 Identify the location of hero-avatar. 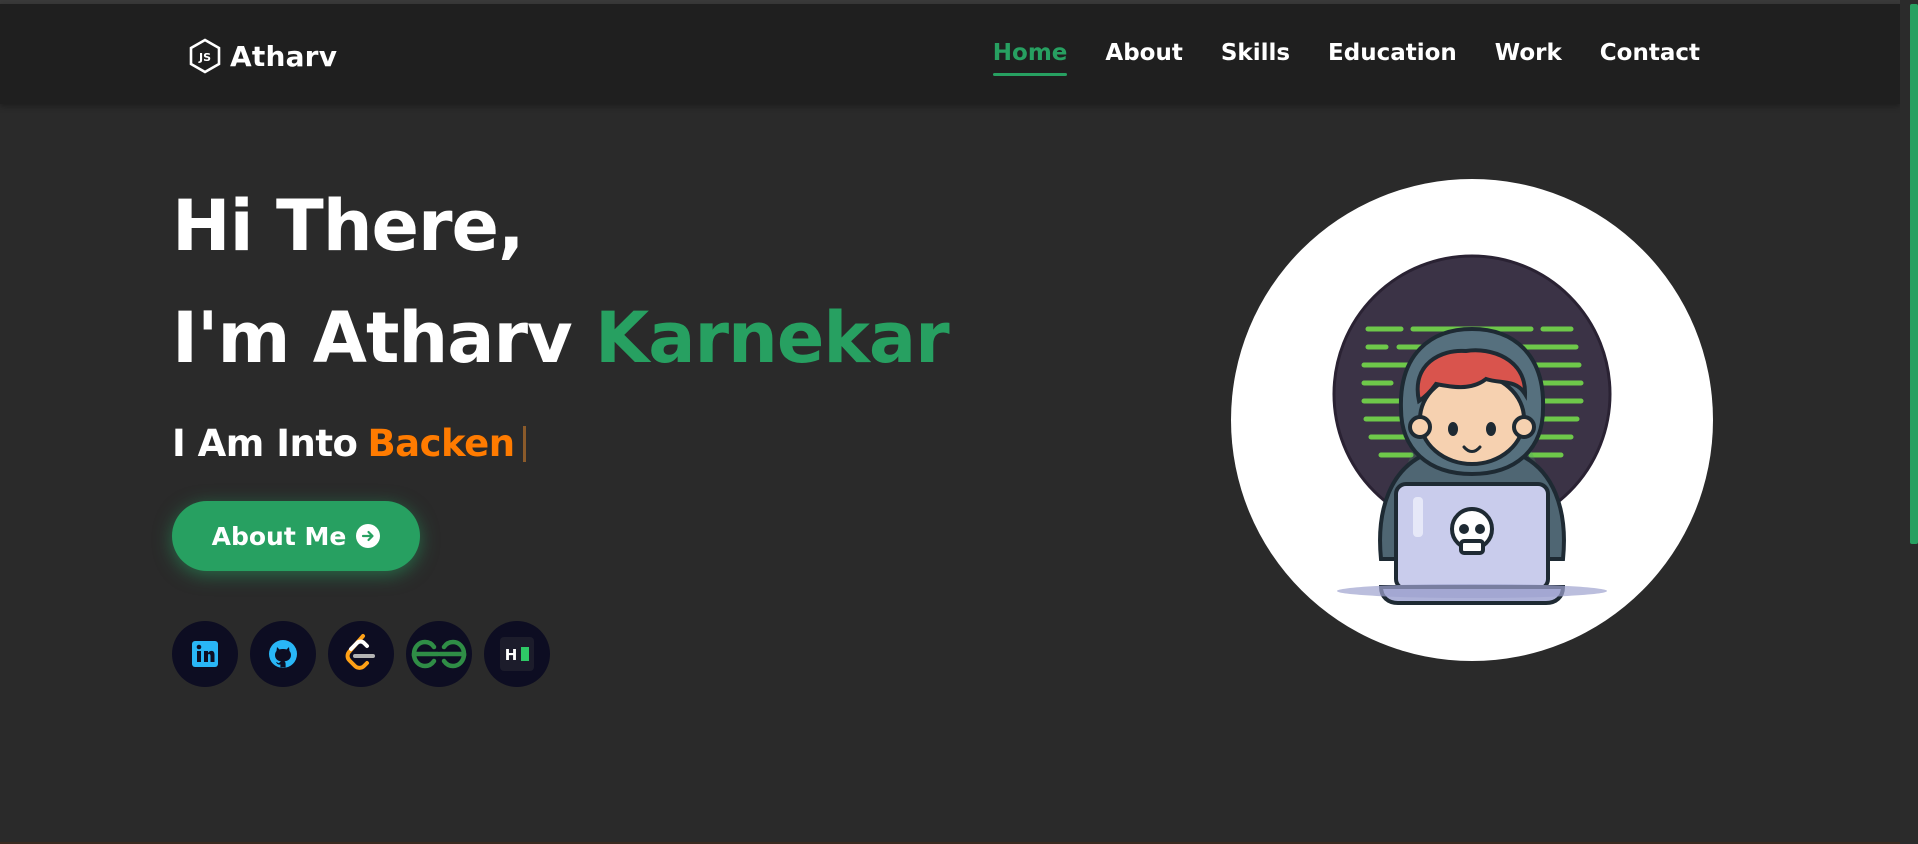
(1472, 420).